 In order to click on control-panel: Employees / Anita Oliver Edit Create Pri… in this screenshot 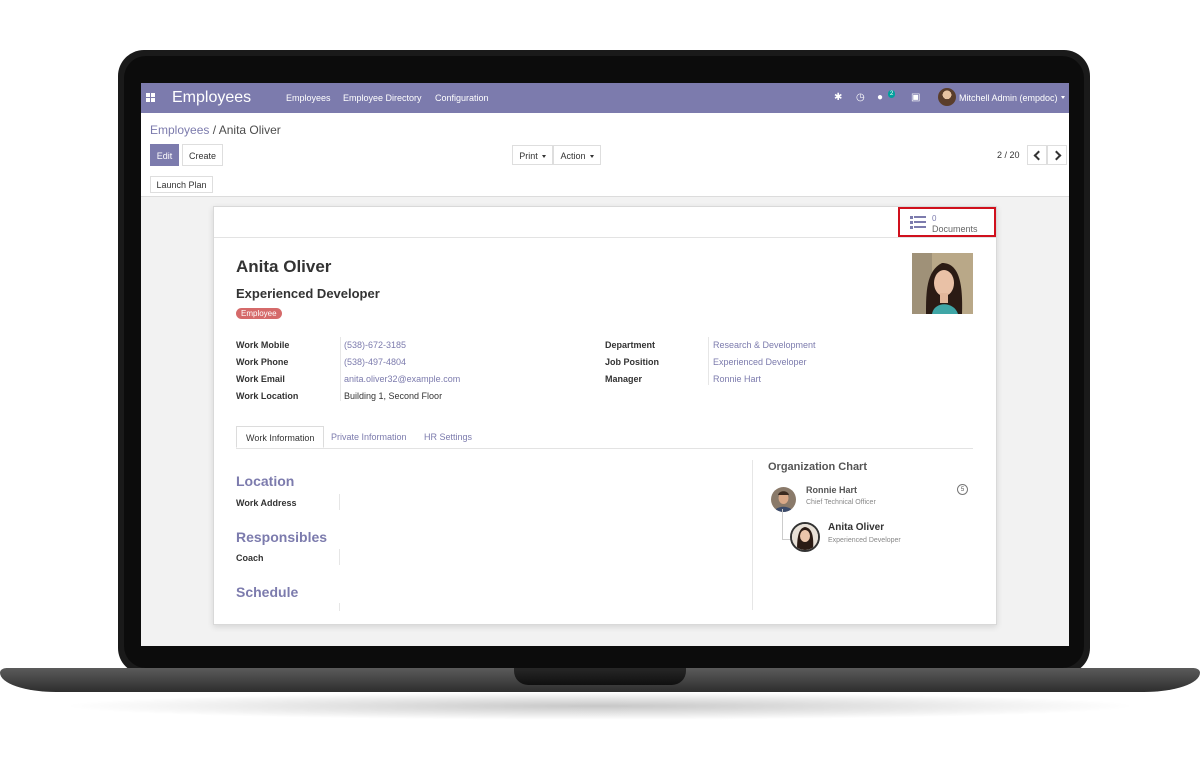, I will do `click(605, 155)`.